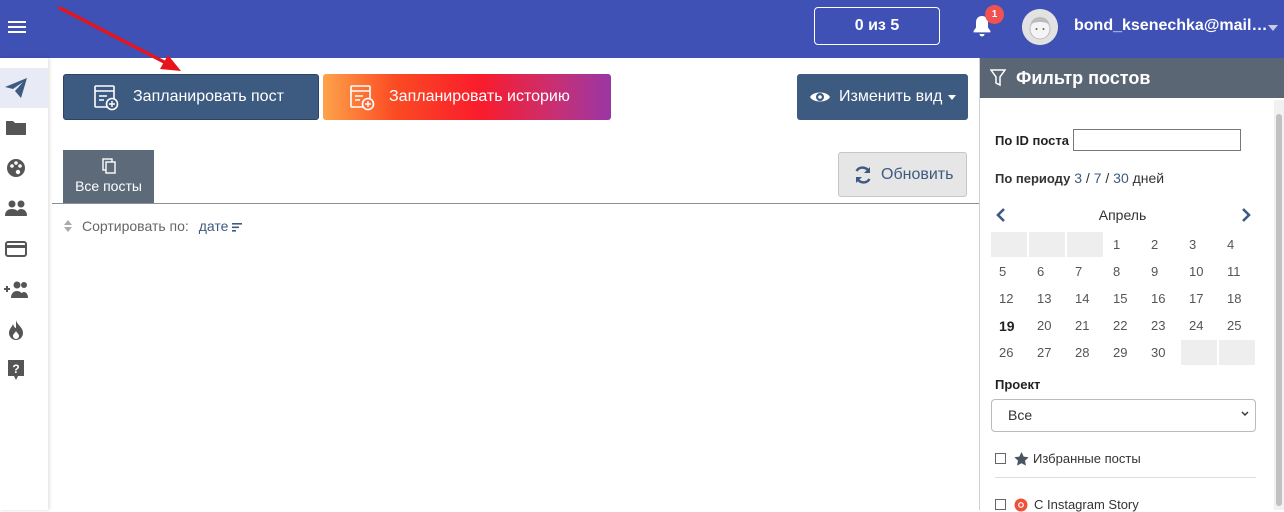 The image size is (1284, 512). What do you see at coordinates (24, 249) in the screenshot?
I see `sidebar-item-billing` at bounding box center [24, 249].